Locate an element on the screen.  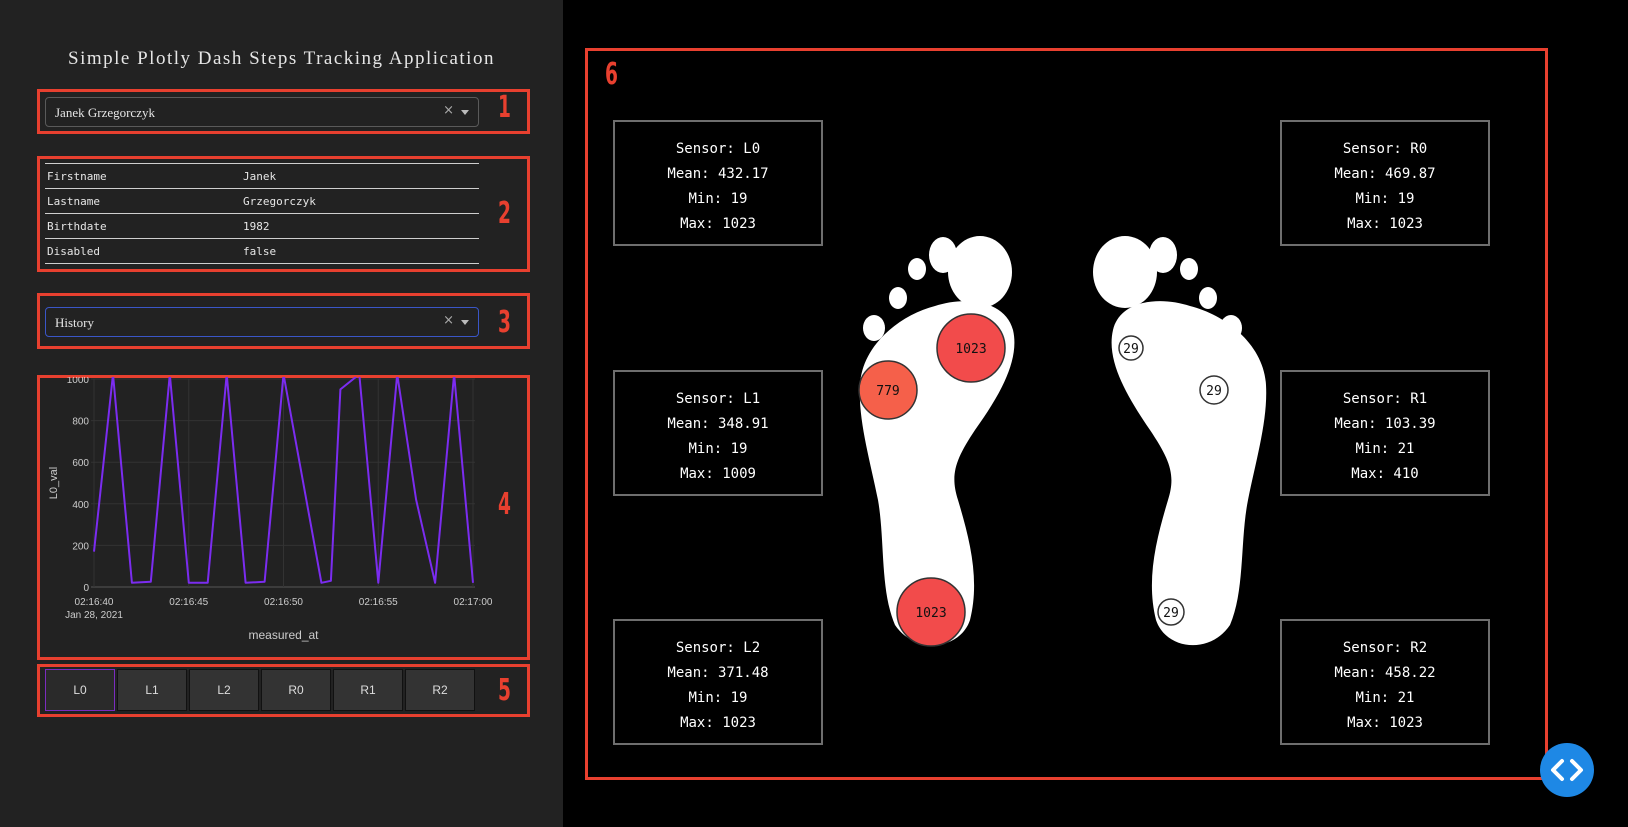
sensor-name: Sensor: L0 is located at coordinates (718, 149).